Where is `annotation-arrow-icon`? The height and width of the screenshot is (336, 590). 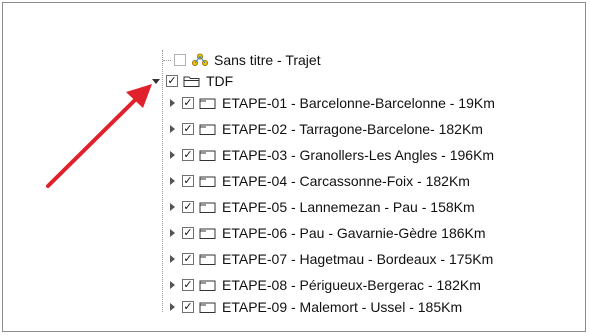 annotation-arrow-icon is located at coordinates (99, 136).